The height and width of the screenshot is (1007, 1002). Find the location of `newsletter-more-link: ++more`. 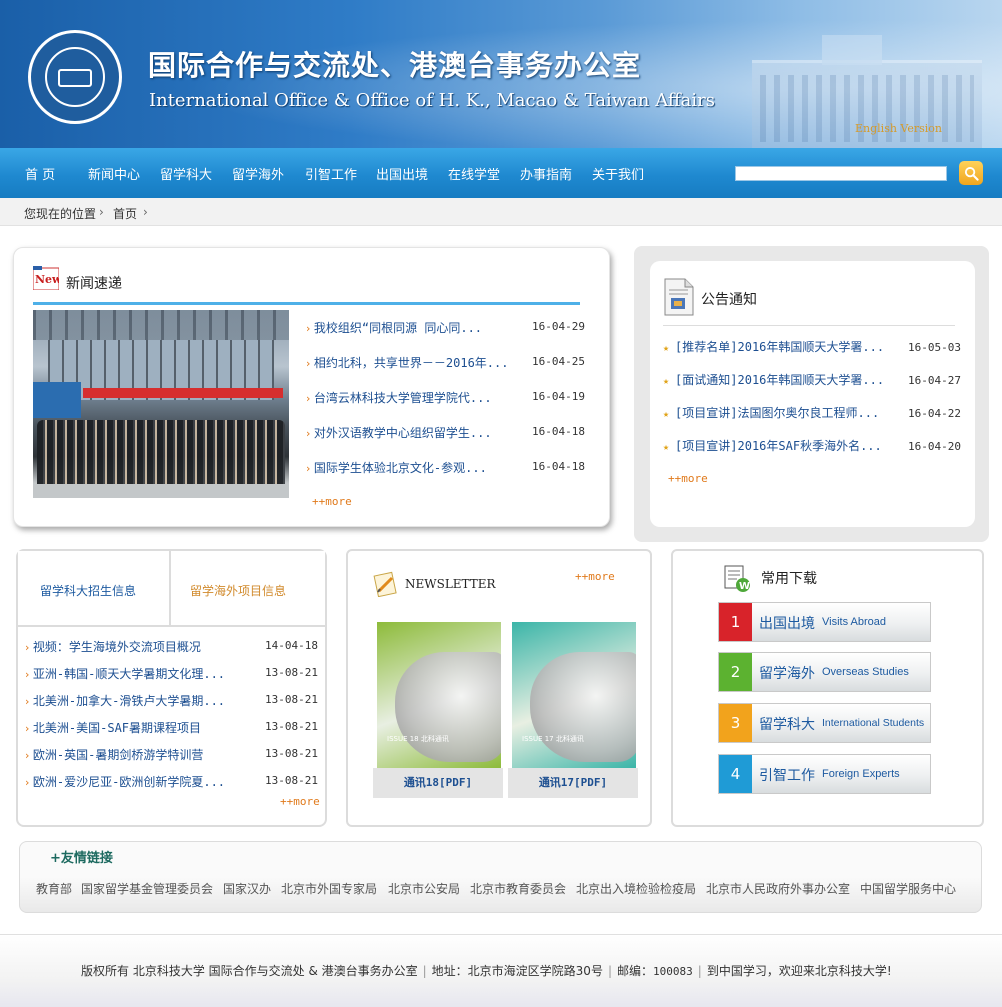

newsletter-more-link: ++more is located at coordinates (595, 576).